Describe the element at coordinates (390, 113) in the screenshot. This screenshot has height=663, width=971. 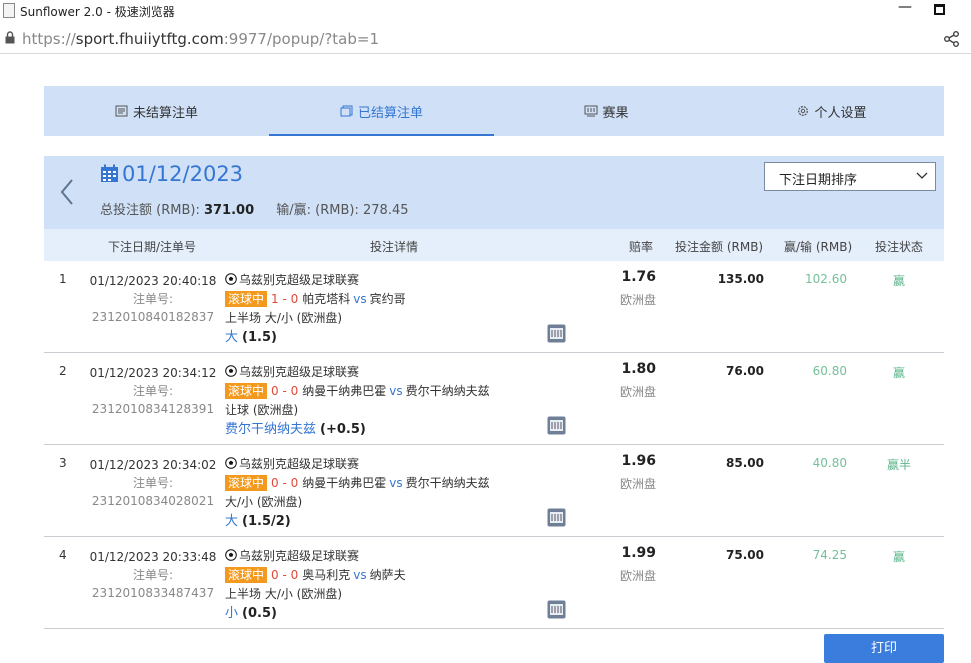
I see `tab-label: 已结算注单` at that location.